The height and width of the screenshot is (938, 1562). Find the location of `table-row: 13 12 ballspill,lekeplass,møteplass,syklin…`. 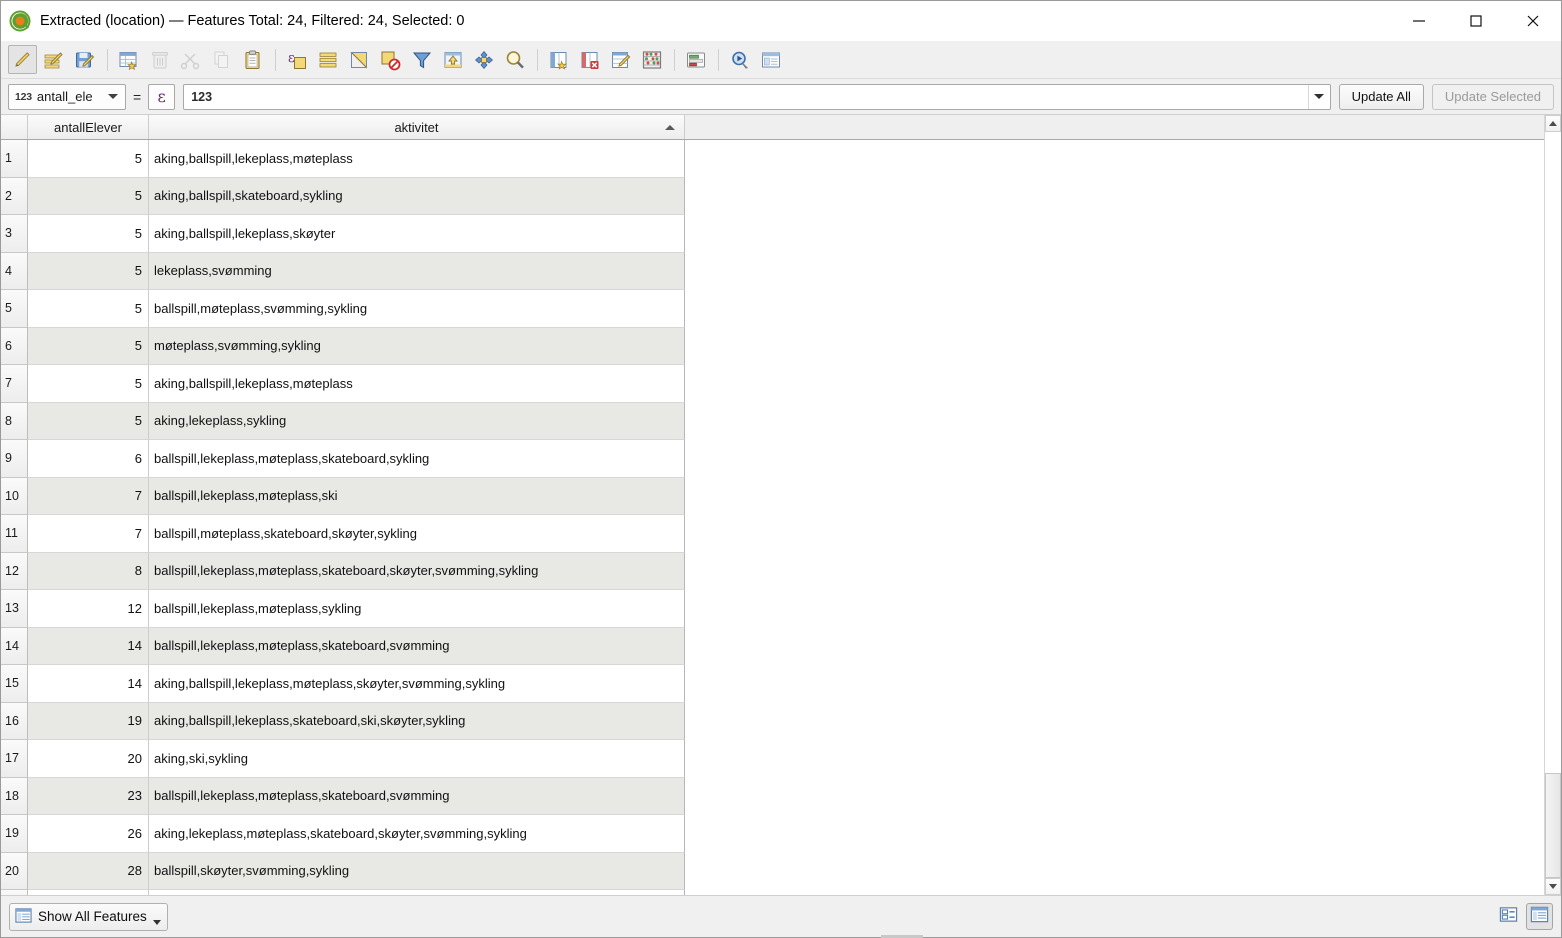

table-row: 13 12 ballspill,lekeplass,møteplass,syklin… is located at coordinates (772, 609).